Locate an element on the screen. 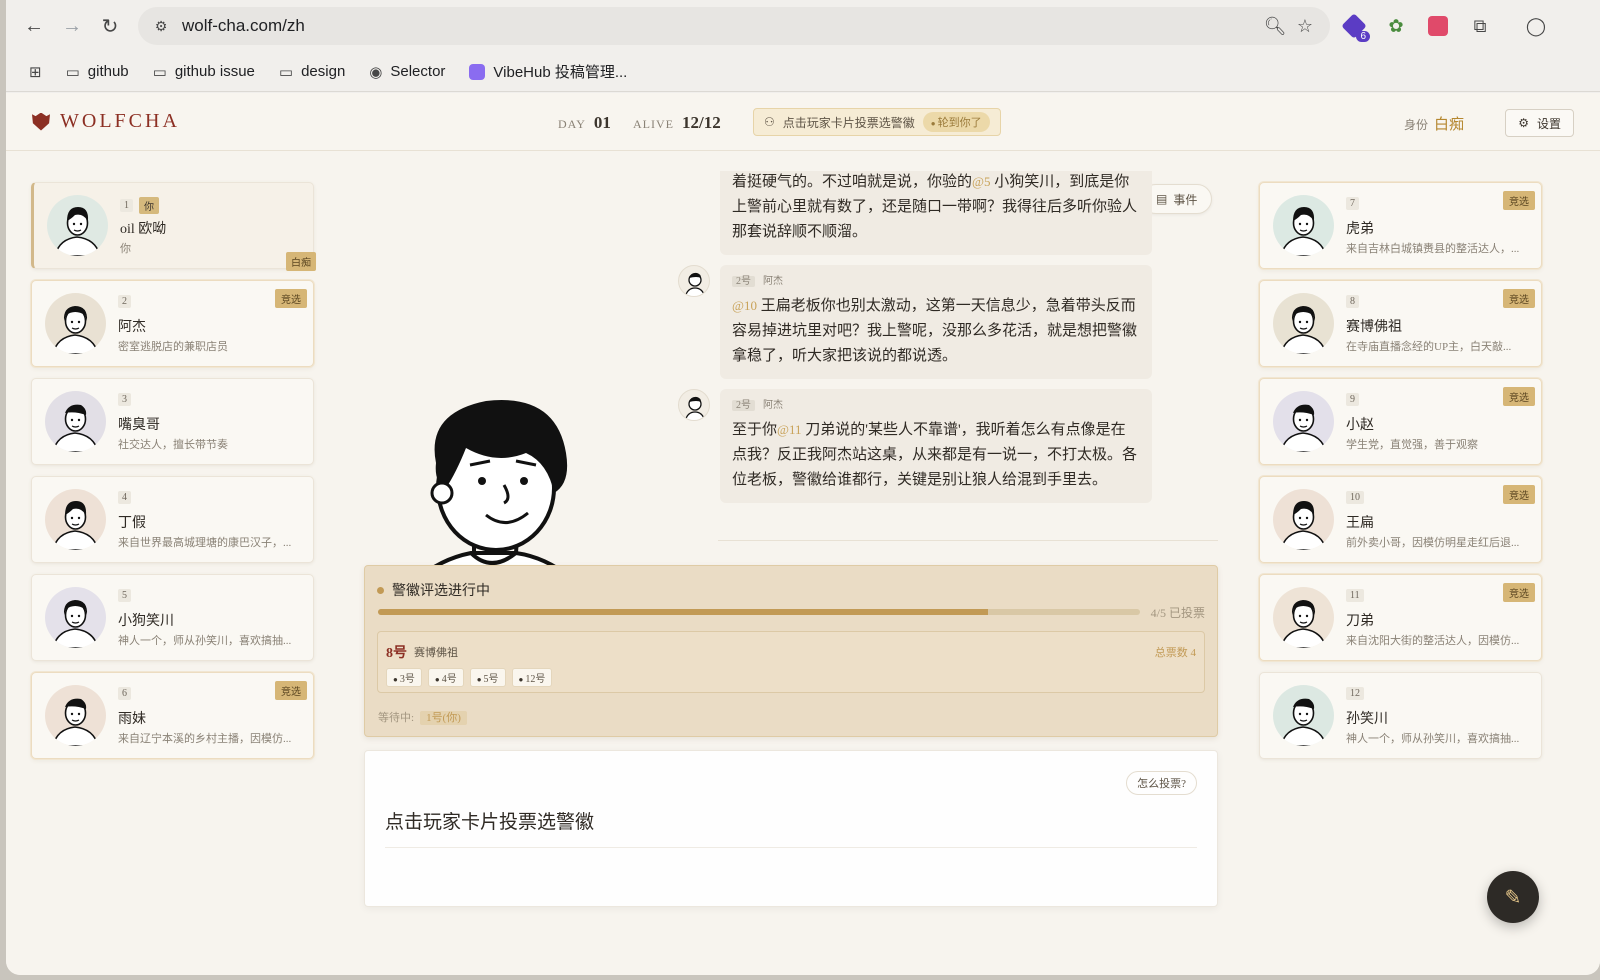  seat-label: 9 is located at coordinates (1352, 399).